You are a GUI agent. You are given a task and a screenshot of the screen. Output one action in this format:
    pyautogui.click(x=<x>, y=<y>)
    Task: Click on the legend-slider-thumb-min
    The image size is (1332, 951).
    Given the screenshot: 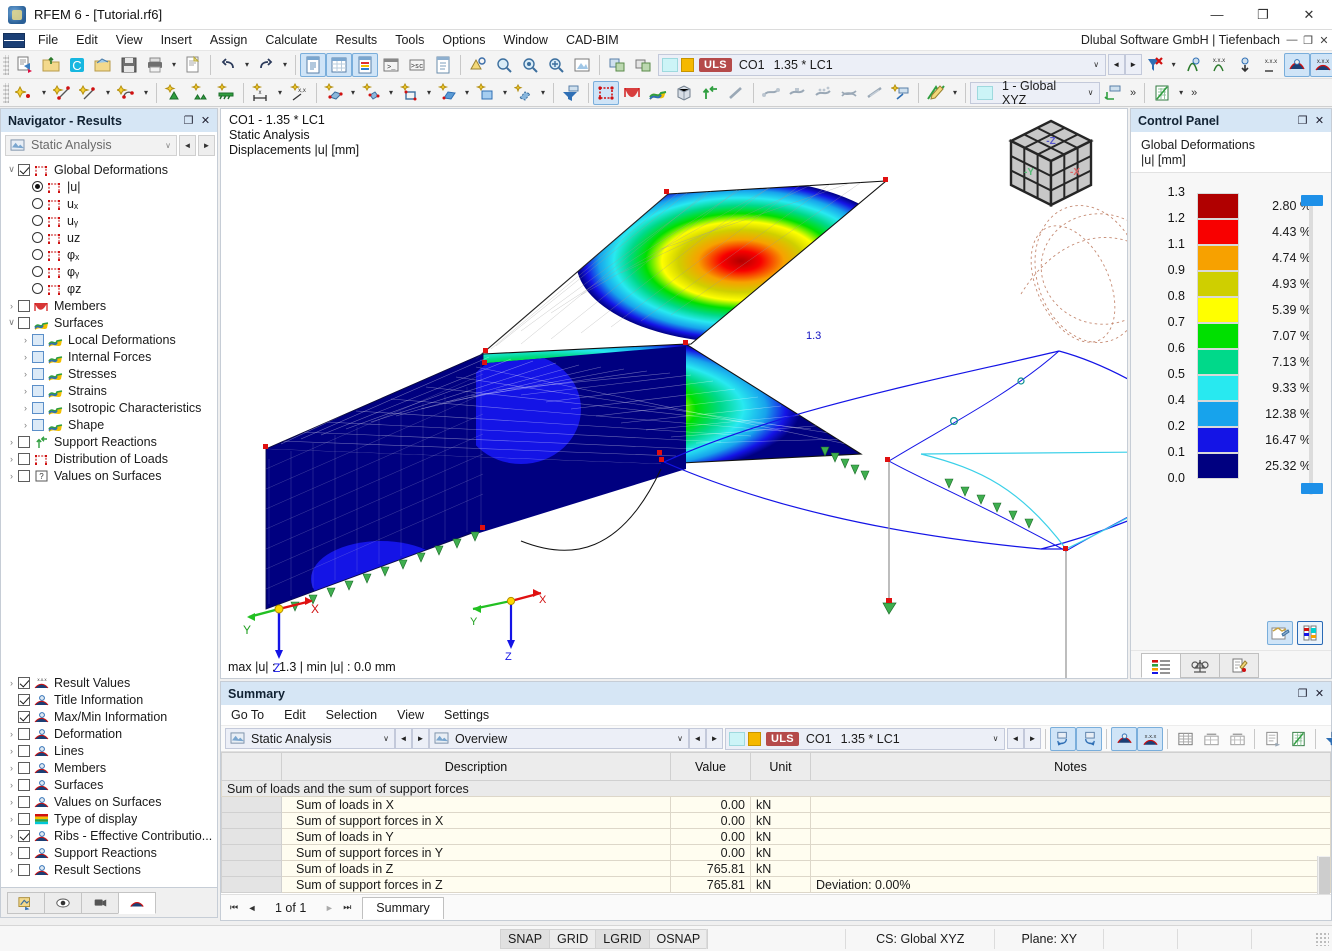 What is the action you would take?
    pyautogui.click(x=1312, y=488)
    